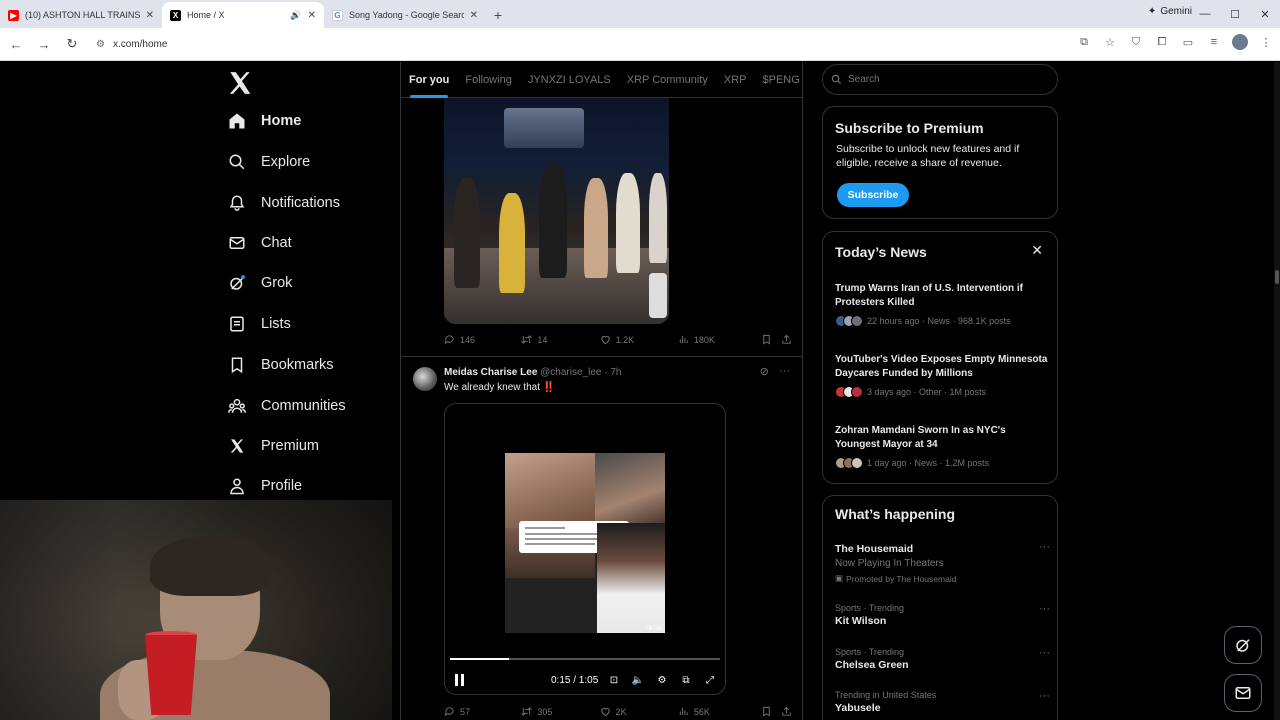  I want to click on search-icon, so click(237, 162).